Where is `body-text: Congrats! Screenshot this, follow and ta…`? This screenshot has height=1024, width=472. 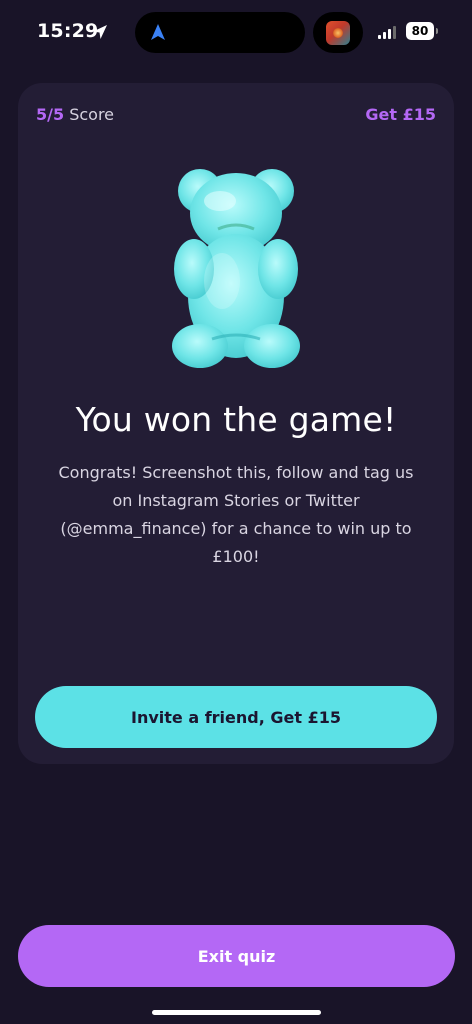 body-text: Congrats! Screenshot this, follow and ta… is located at coordinates (236, 514).